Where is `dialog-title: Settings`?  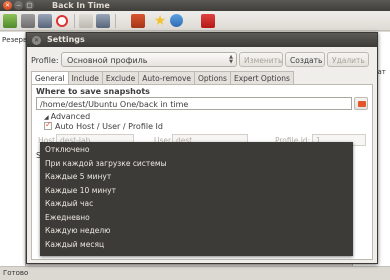
dialog-title: Settings is located at coordinates (66, 39).